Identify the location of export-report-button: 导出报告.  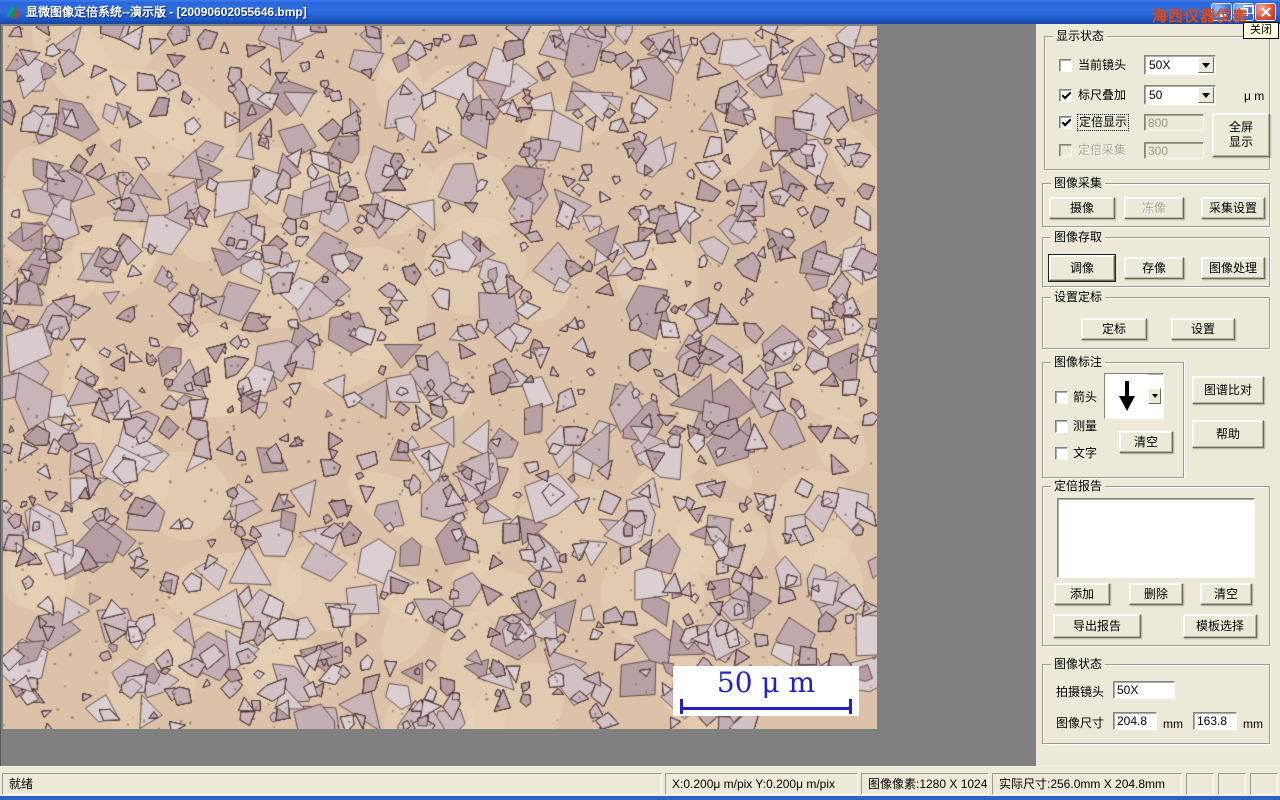
(1097, 626).